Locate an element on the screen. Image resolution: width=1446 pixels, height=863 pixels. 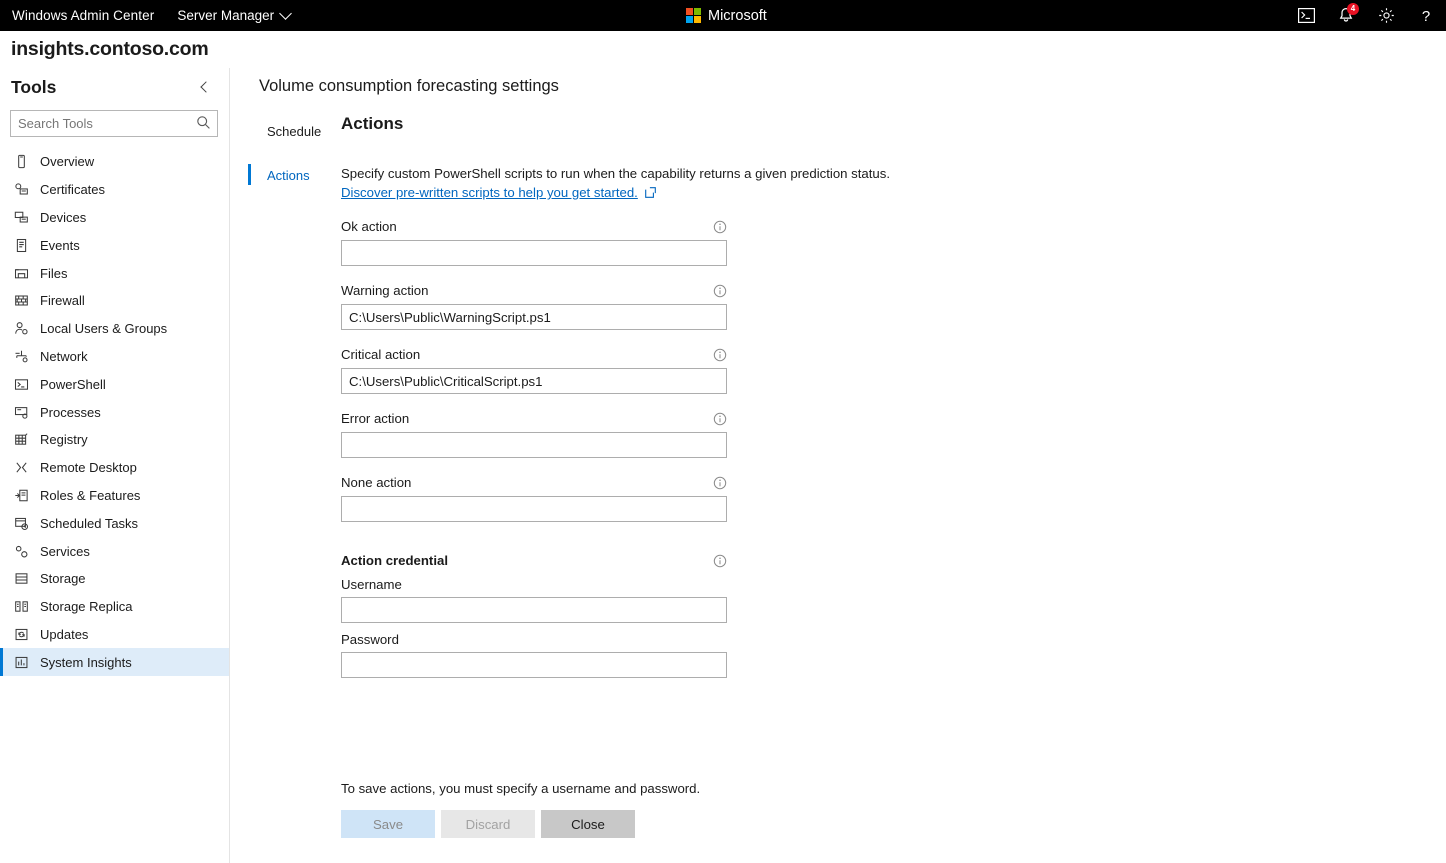
sidebar-item-files: Files is located at coordinates (114, 273).